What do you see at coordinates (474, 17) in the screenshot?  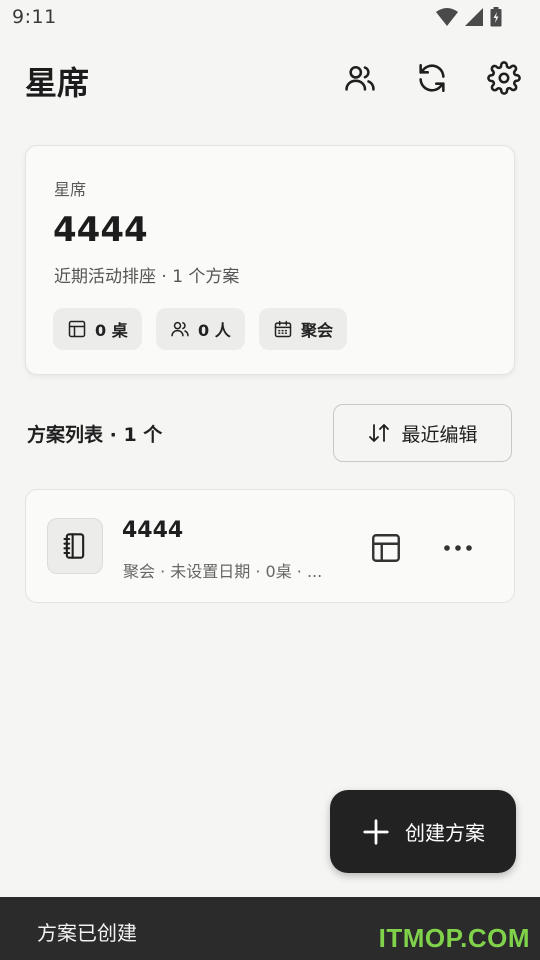 I see `signal-icon` at bounding box center [474, 17].